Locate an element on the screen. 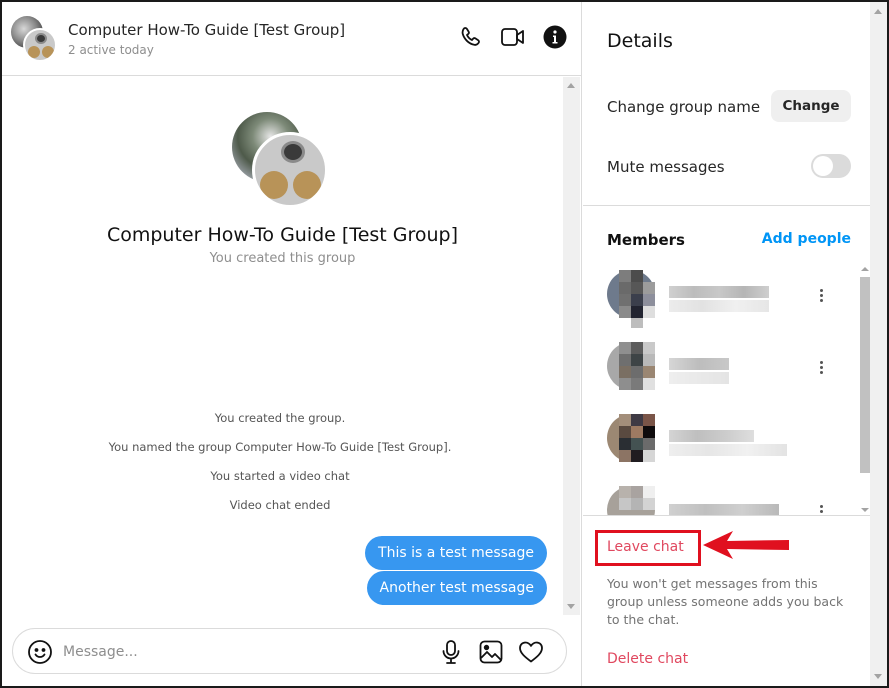 This screenshot has width=889, height=688. change-group-name-button: Change is located at coordinates (811, 106).